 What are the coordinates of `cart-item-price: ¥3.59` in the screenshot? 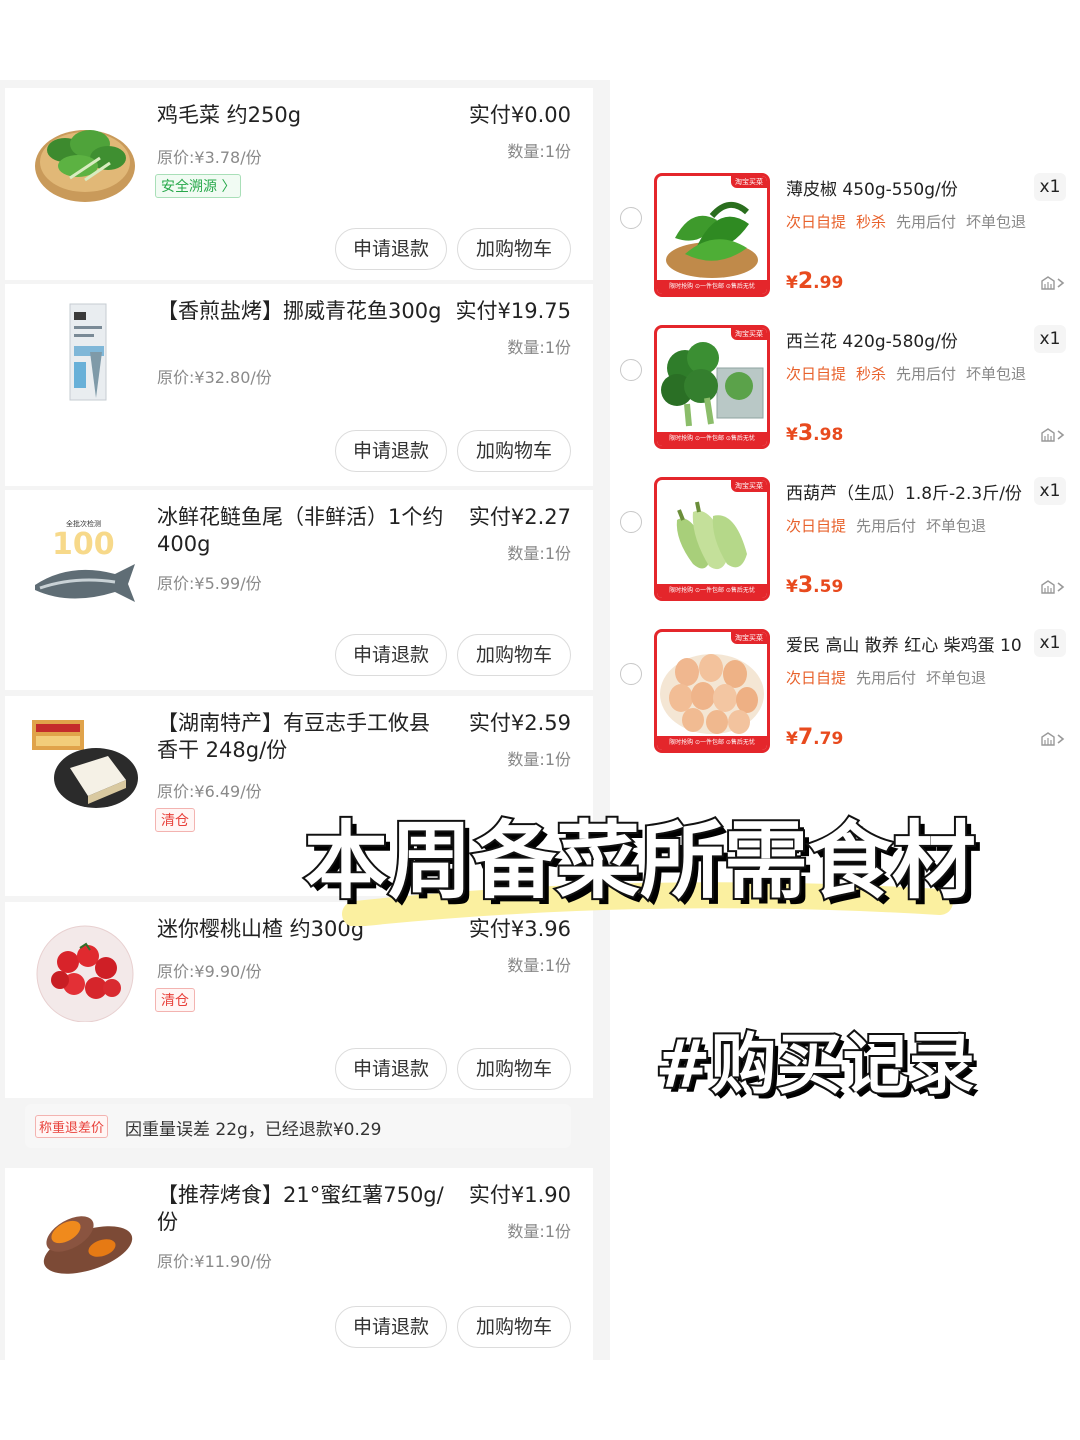 It's located at (815, 585).